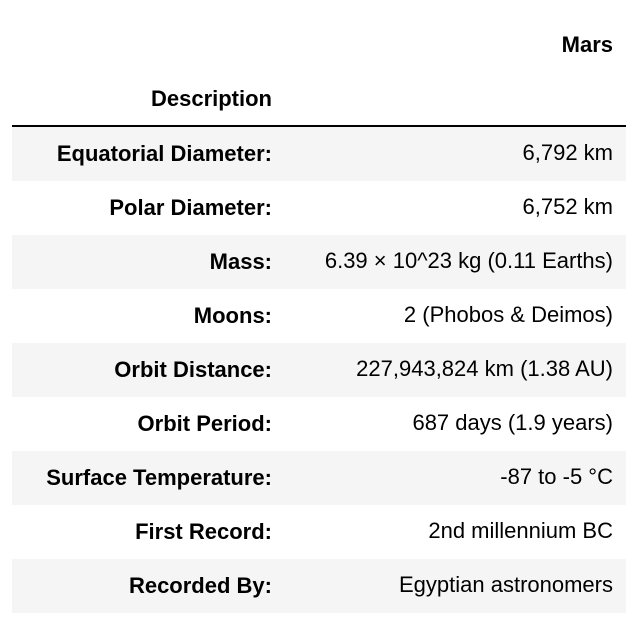 This screenshot has width=638, height=632. I want to click on row-value: 2nd millennium BC, so click(520, 530).